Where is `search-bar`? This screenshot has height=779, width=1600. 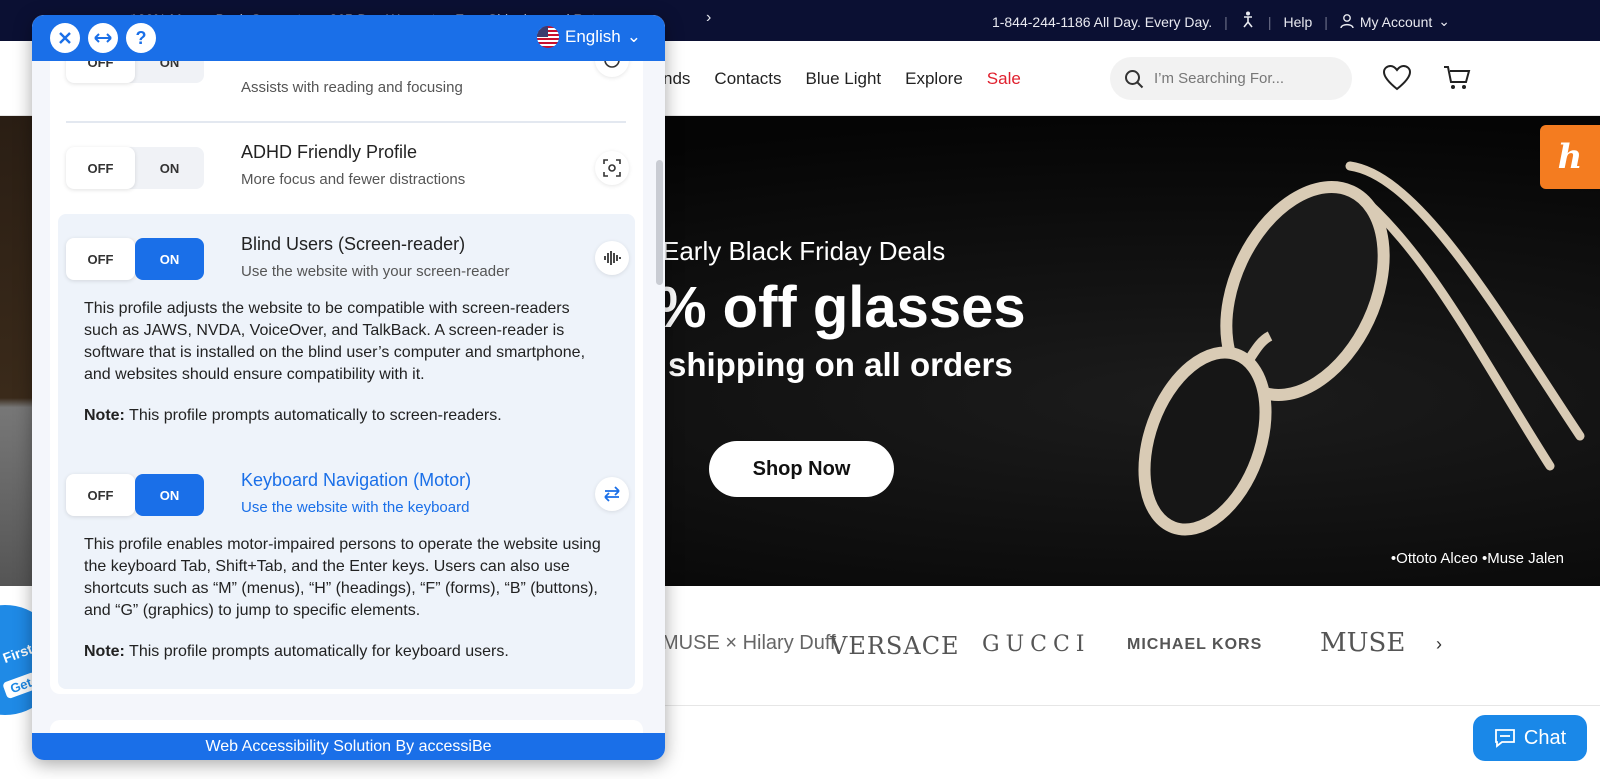 search-bar is located at coordinates (1231, 78).